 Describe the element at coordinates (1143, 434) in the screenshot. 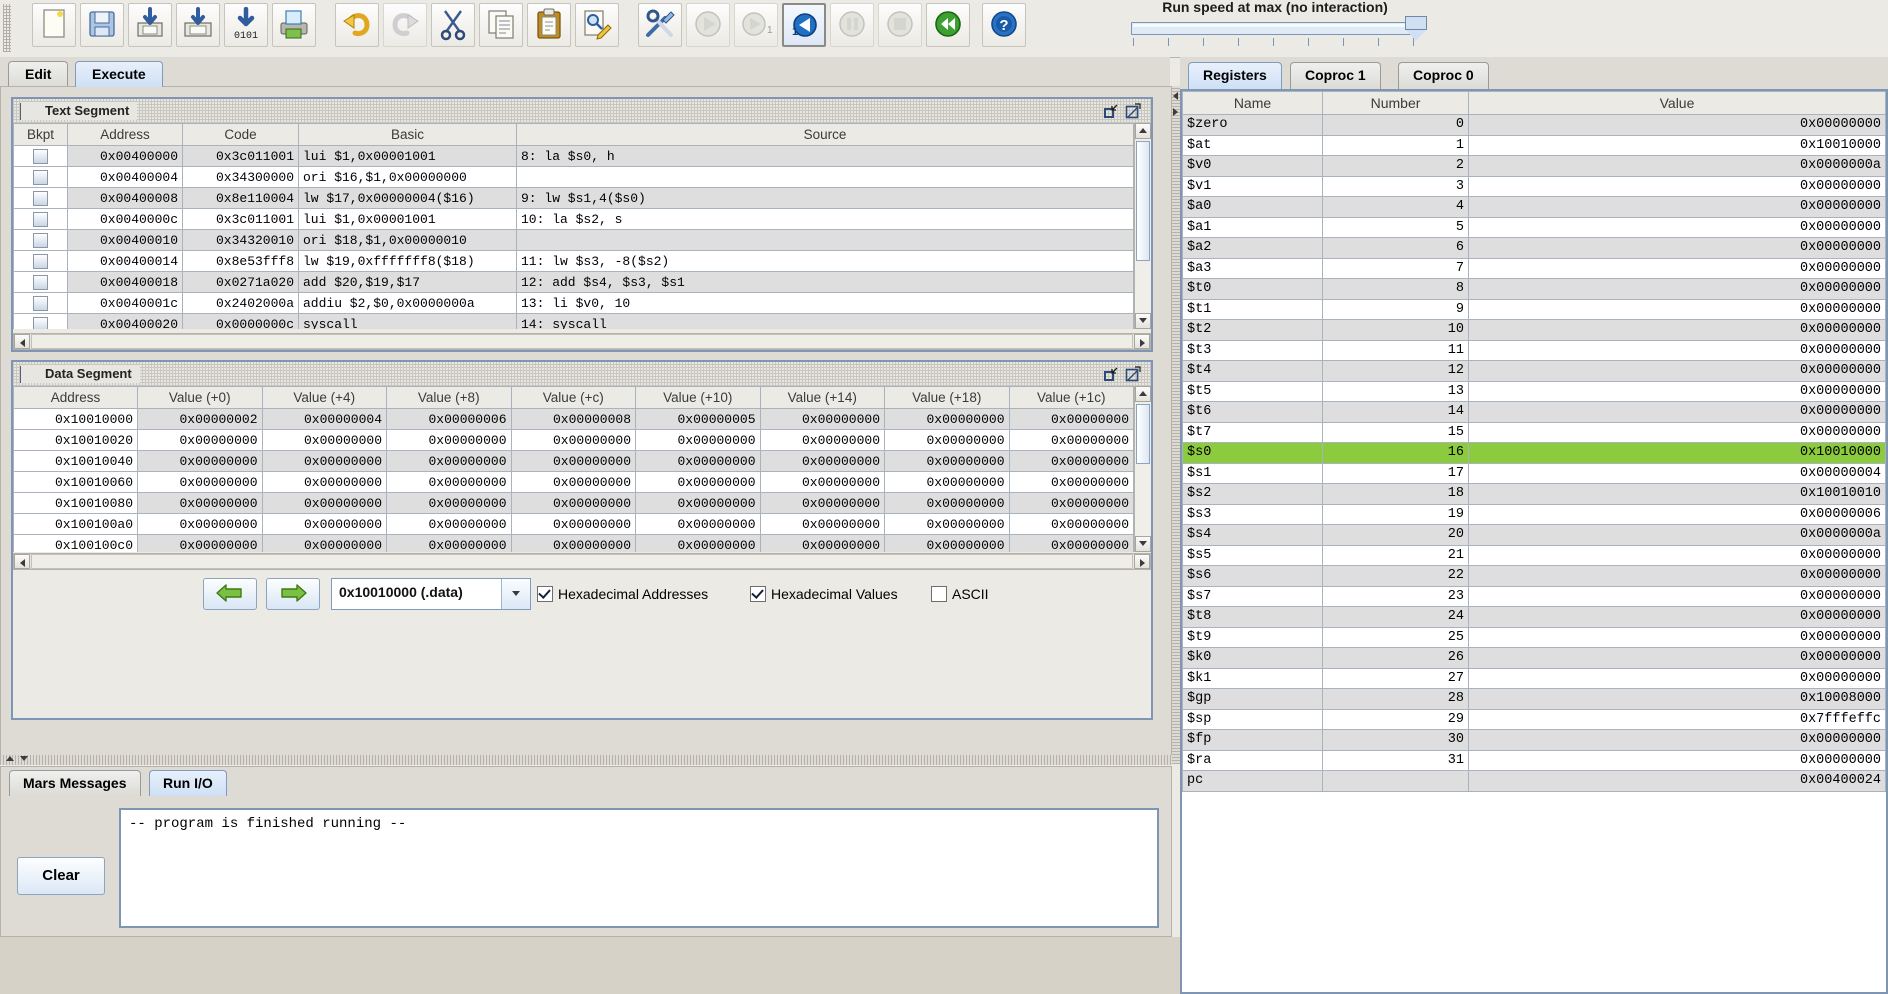

I see `scroll-thumb` at that location.